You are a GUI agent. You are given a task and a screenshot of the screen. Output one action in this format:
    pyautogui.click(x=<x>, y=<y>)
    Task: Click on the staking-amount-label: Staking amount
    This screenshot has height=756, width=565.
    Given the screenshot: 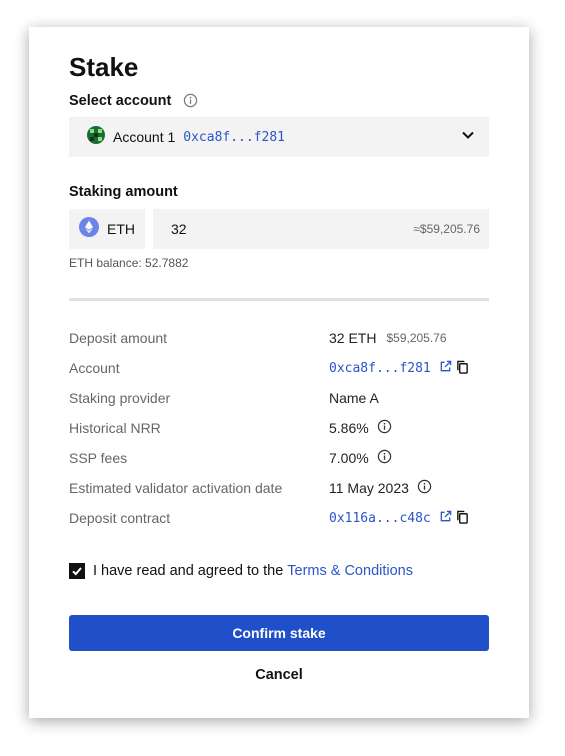 What is the action you would take?
    pyautogui.click(x=123, y=192)
    